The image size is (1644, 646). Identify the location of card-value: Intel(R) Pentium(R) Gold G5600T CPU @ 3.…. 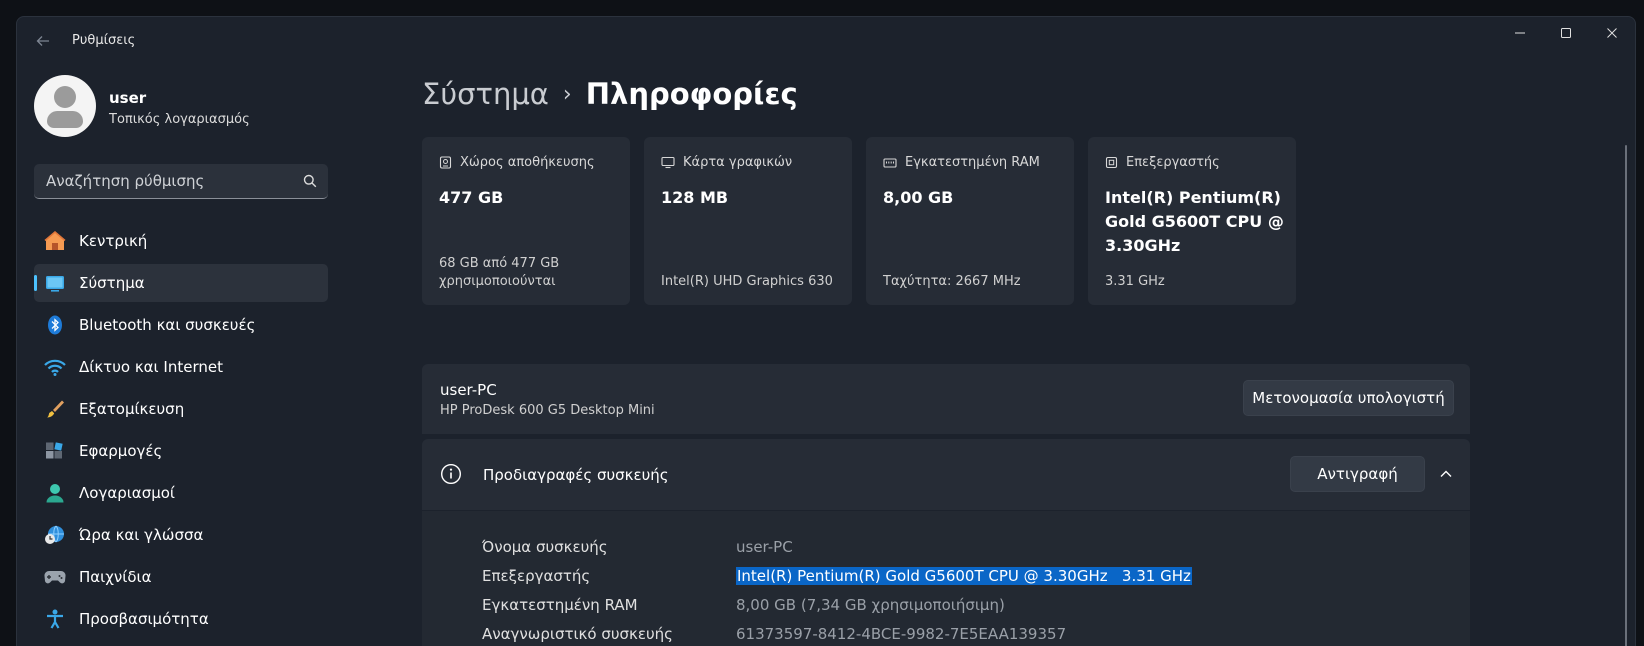
(1194, 221).